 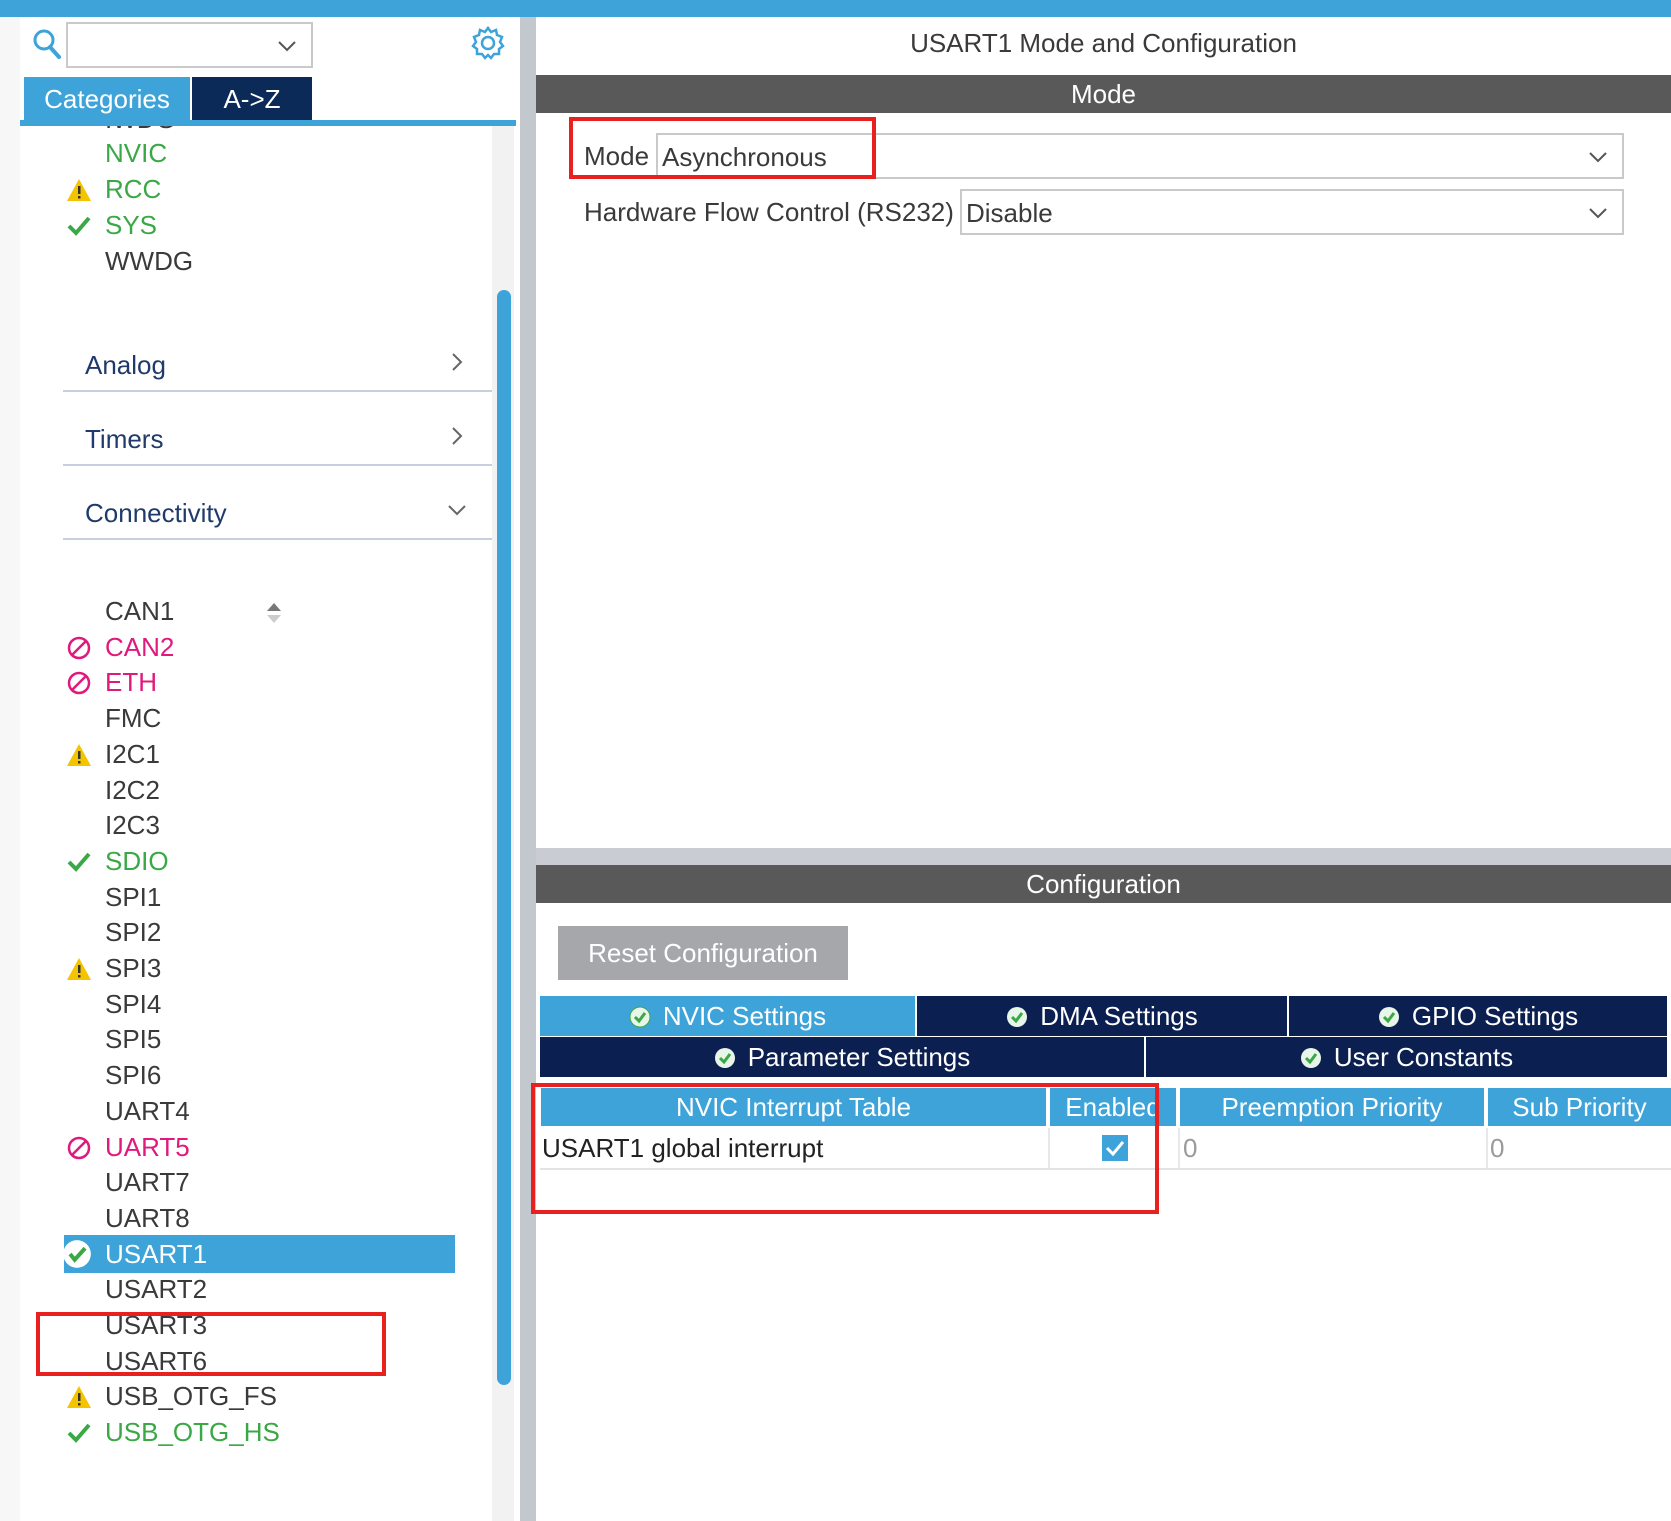 I want to click on list-item-spi5: SPI5, so click(x=260, y=1039).